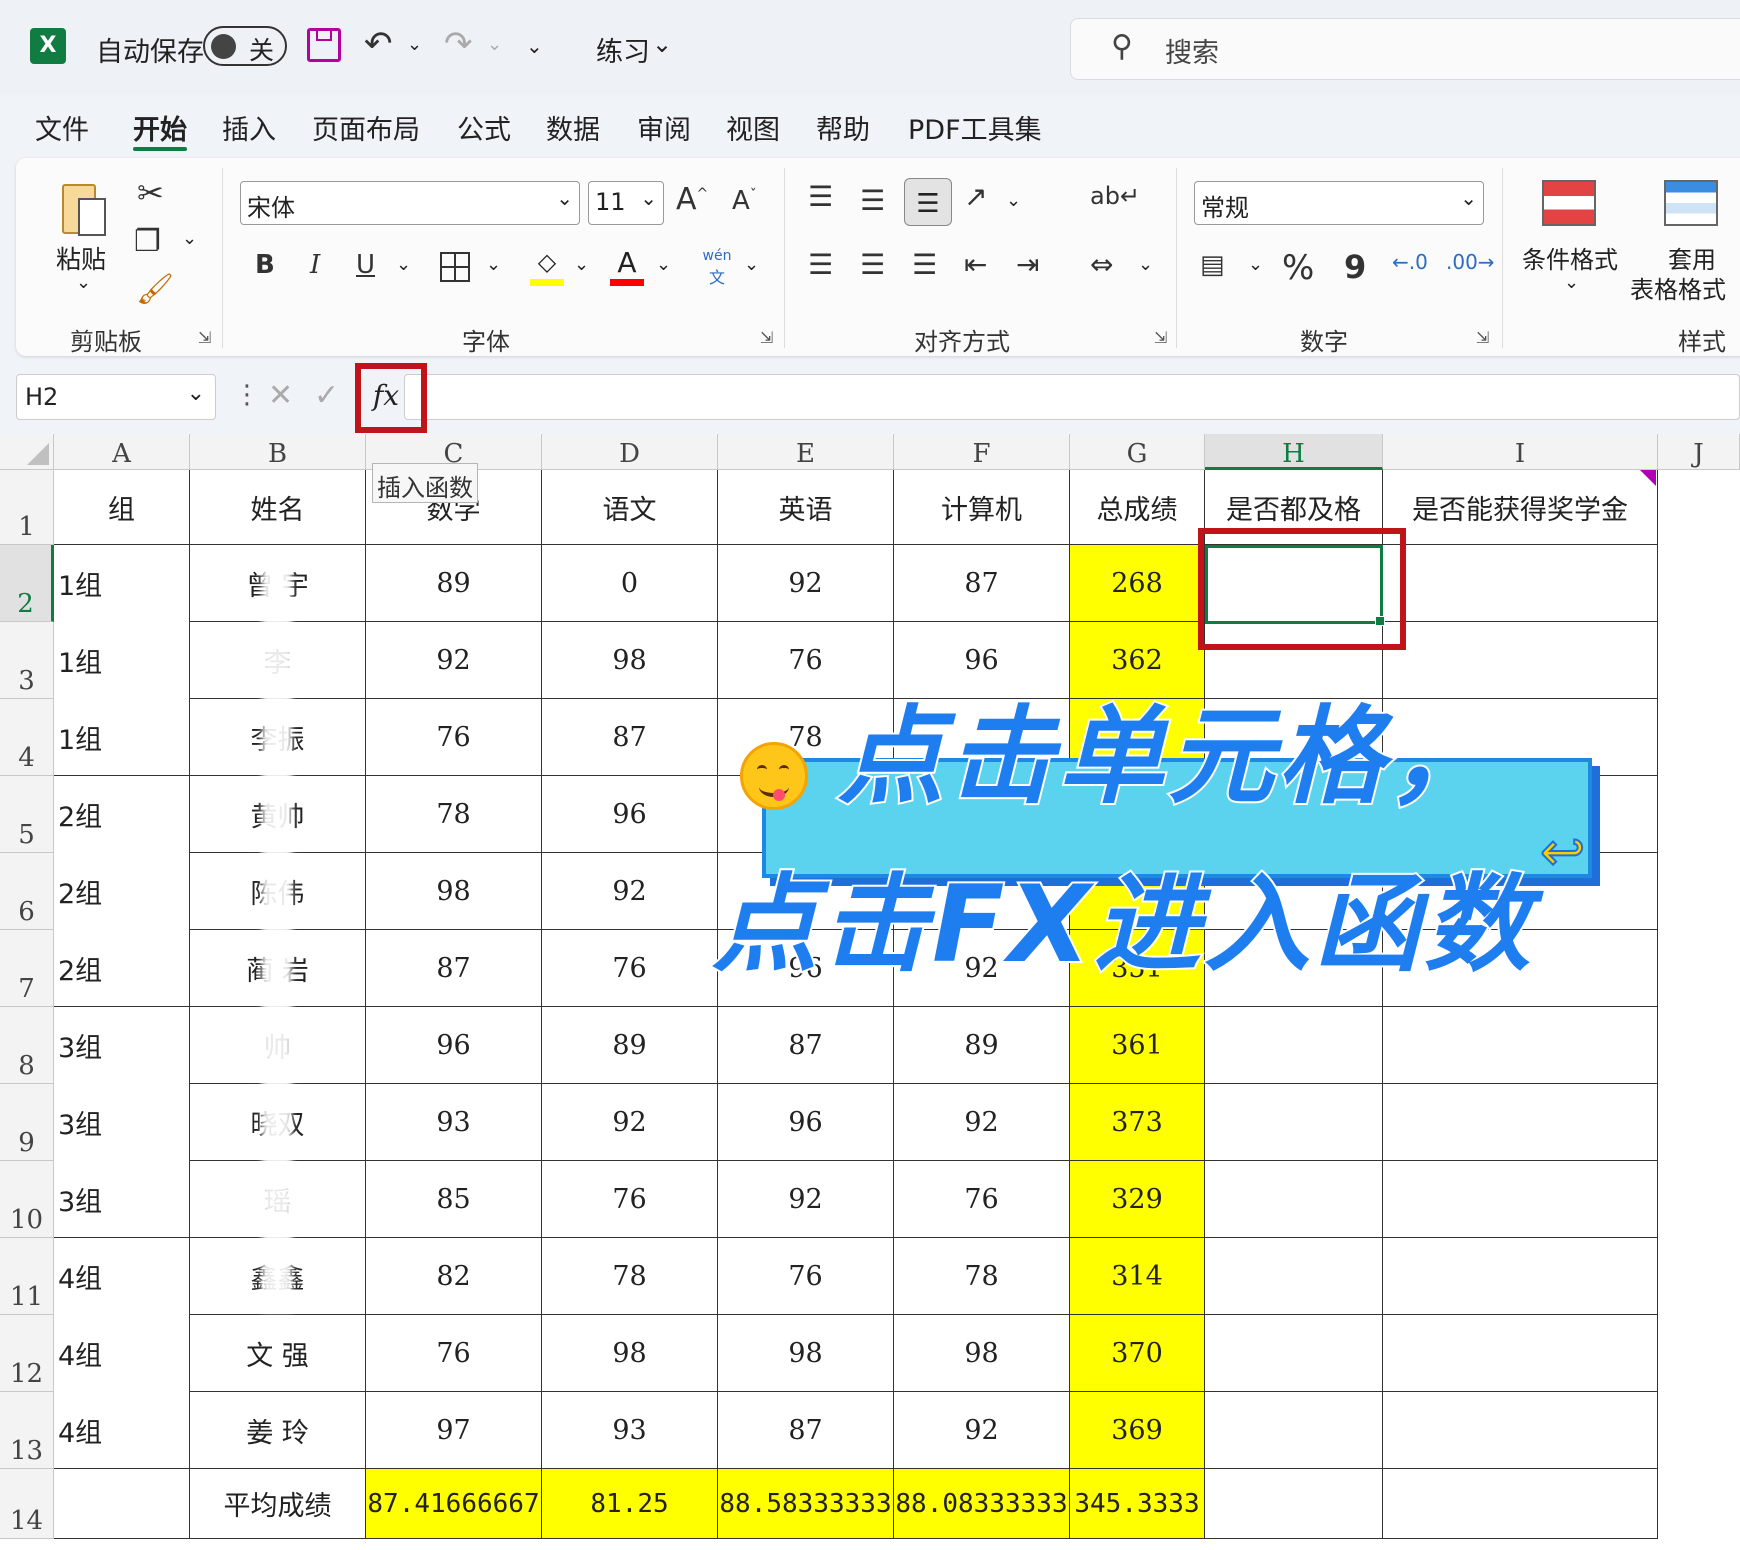 The height and width of the screenshot is (1550, 1740). Describe the element at coordinates (403, 264) in the screenshot. I see `underline-dropdown-icon: ⌄` at that location.